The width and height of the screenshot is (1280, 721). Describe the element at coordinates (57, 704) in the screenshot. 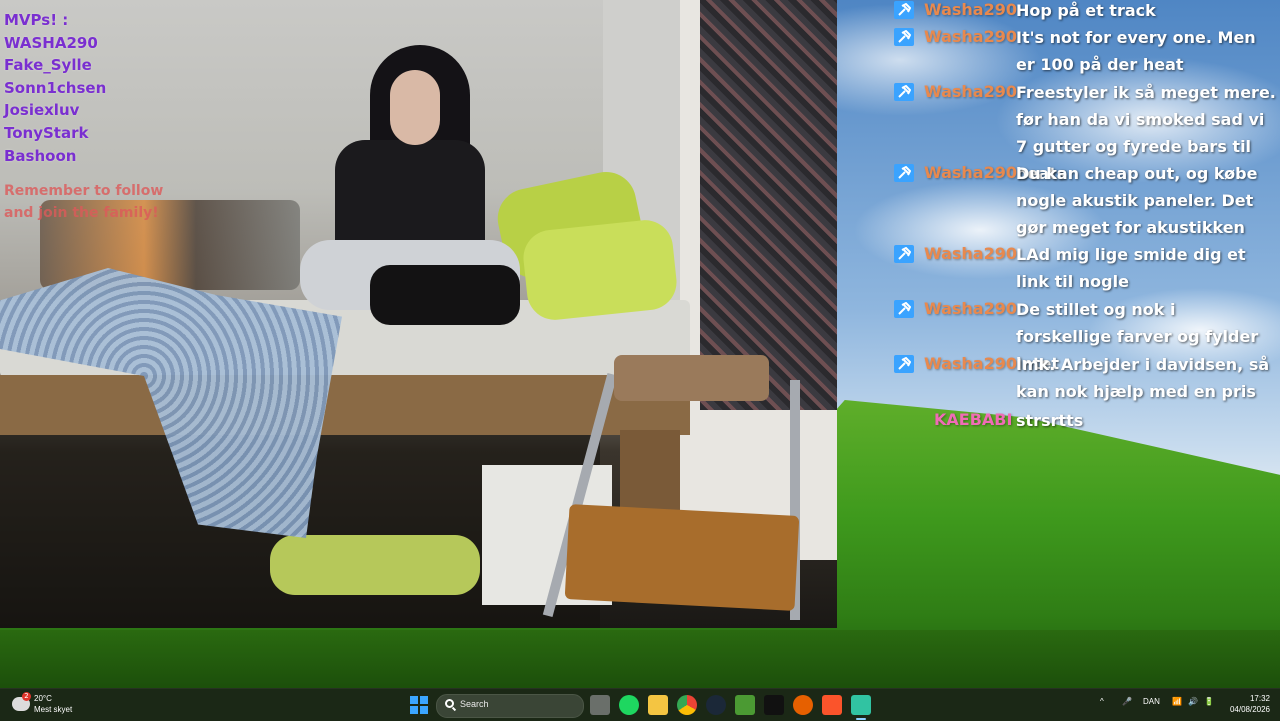

I see `weather-widget: 2 20°C Mest skyet` at that location.